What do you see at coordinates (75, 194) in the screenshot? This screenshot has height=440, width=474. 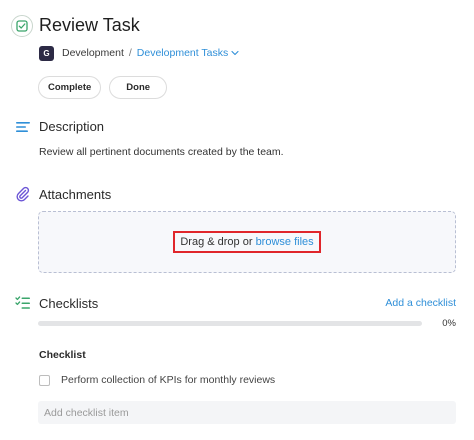 I see `attachments-heading: Attachments` at bounding box center [75, 194].